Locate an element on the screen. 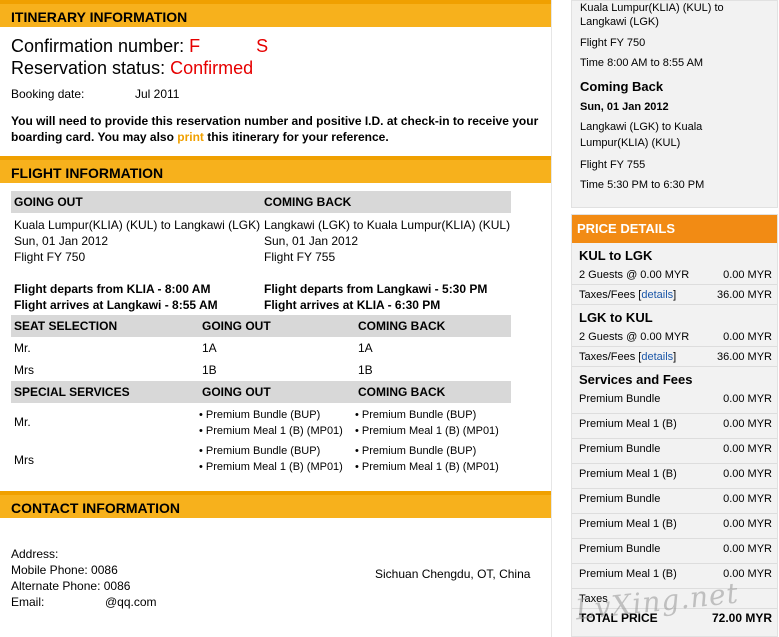 The height and width of the screenshot is (637, 779). table-row: Mrs 1B 1B is located at coordinates (193, 370).